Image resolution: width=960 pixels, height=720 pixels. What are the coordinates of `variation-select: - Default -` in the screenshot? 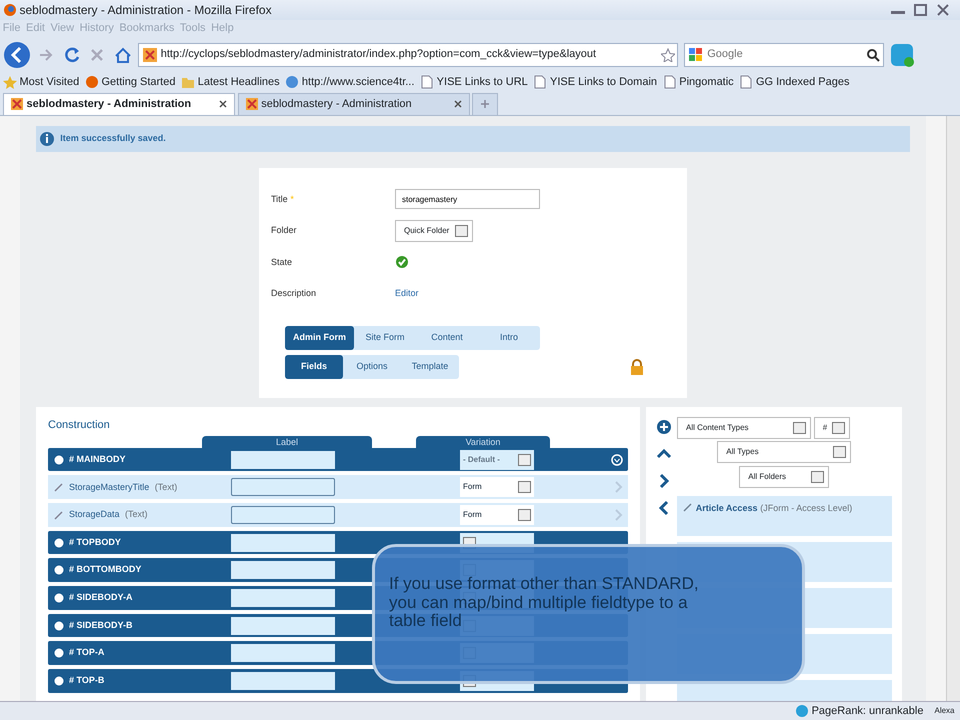 It's located at (497, 460).